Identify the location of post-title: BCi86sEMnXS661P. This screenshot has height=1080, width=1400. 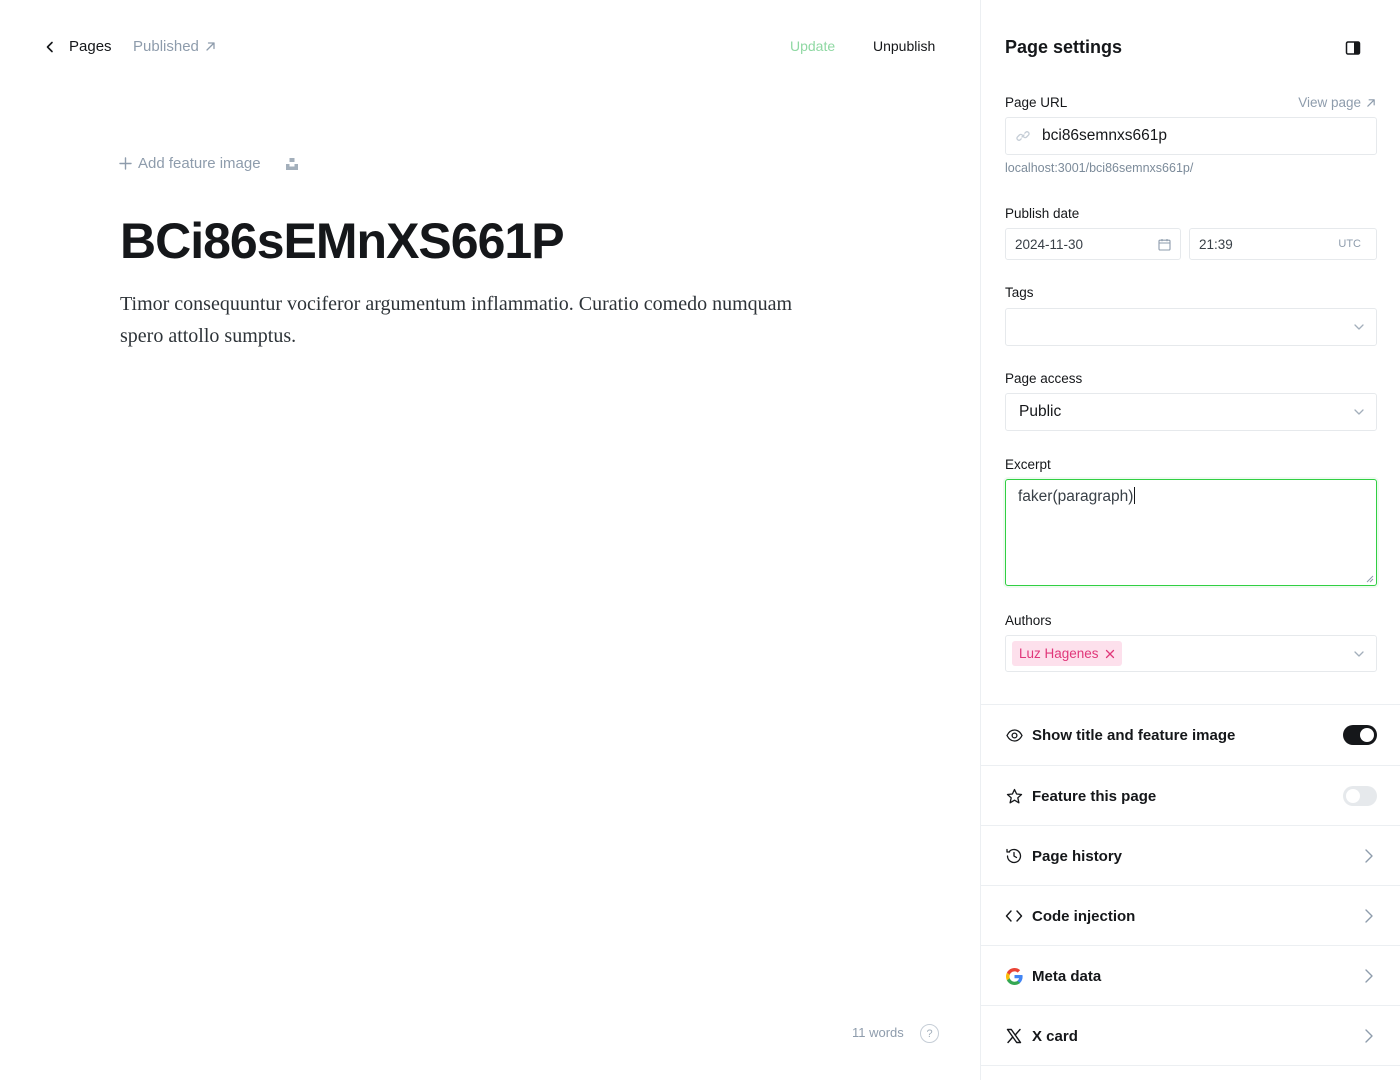
(342, 241).